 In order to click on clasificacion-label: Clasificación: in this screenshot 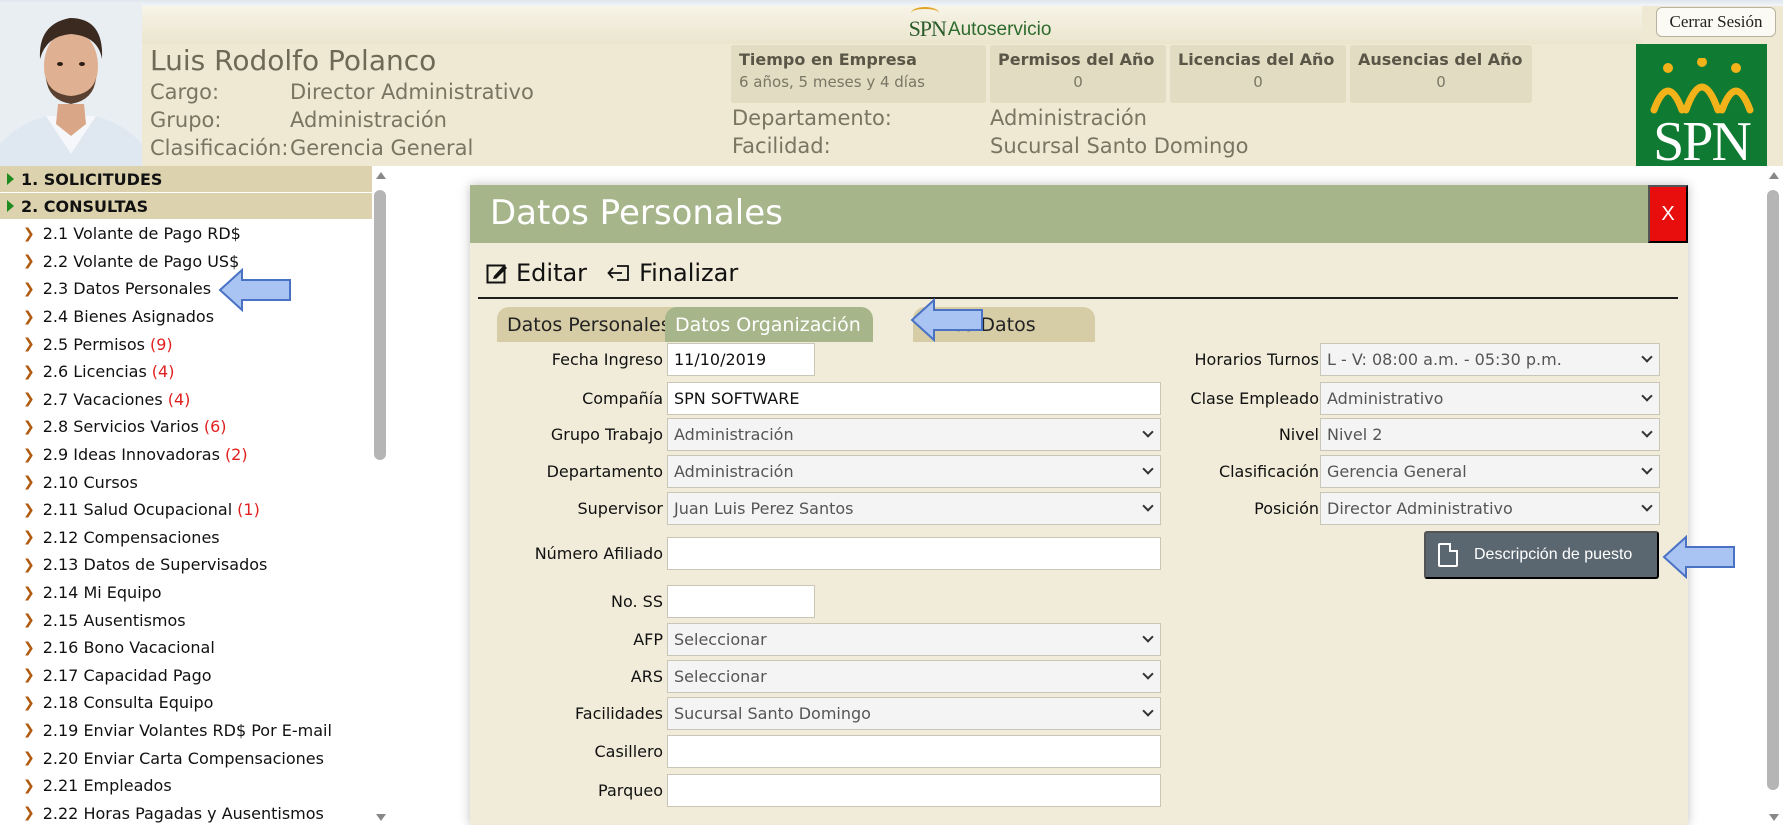, I will do `click(219, 148)`.